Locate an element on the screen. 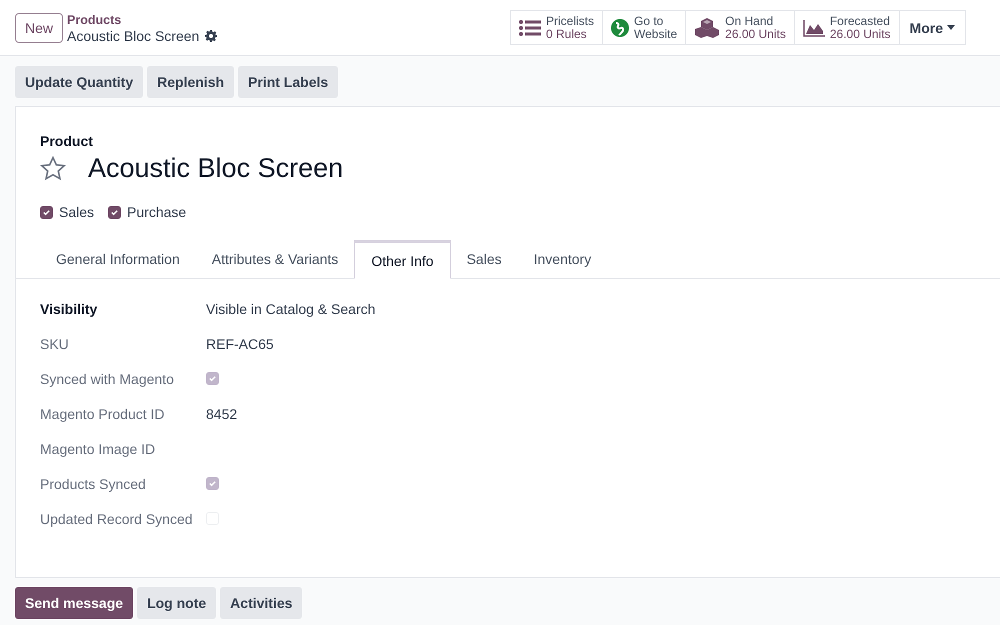 The image size is (1000, 625). area-chart-icon is located at coordinates (813, 27).